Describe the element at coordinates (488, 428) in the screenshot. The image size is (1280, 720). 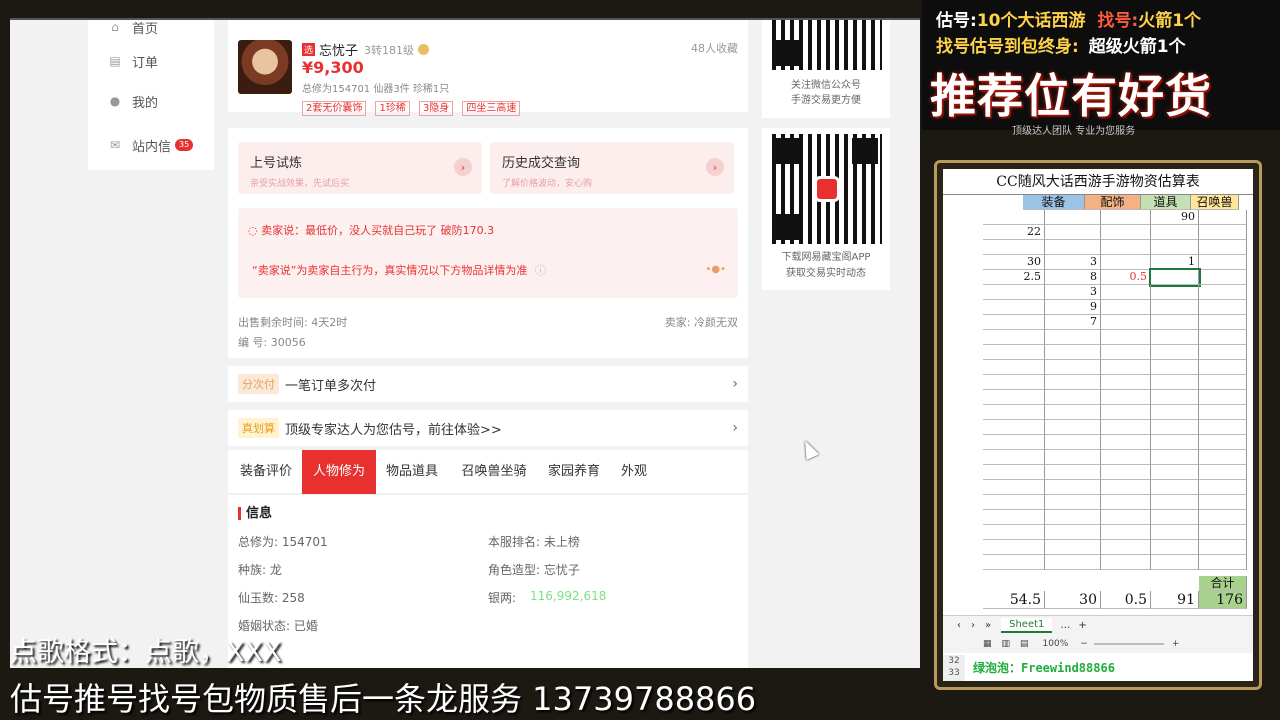
I see `valuation-row: 真划算 顶级专家达人为您估号，前往体验>> ›` at that location.